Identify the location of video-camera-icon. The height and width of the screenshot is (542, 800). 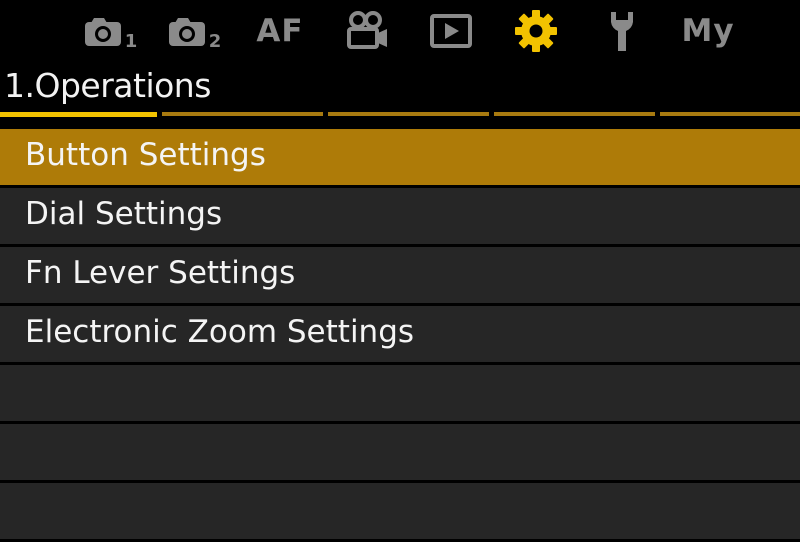
(367, 30).